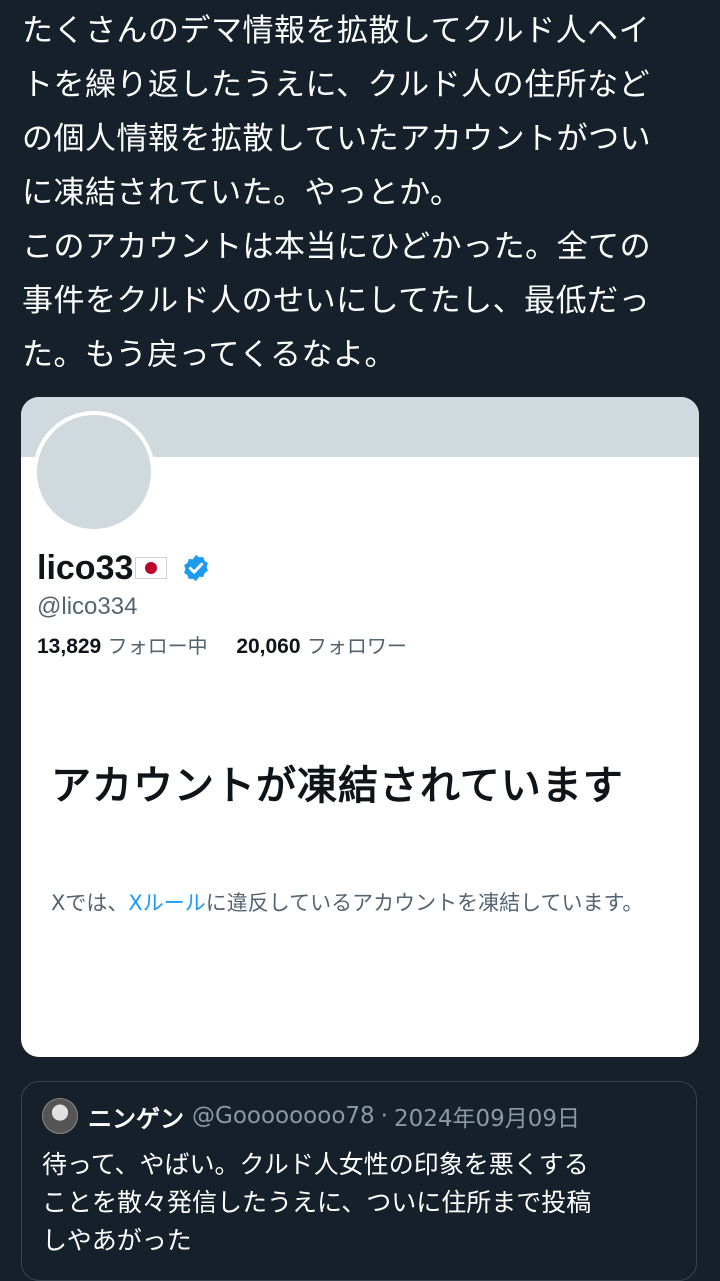 The height and width of the screenshot is (1281, 720). I want to click on x-rules-link: Xルール, so click(166, 903).